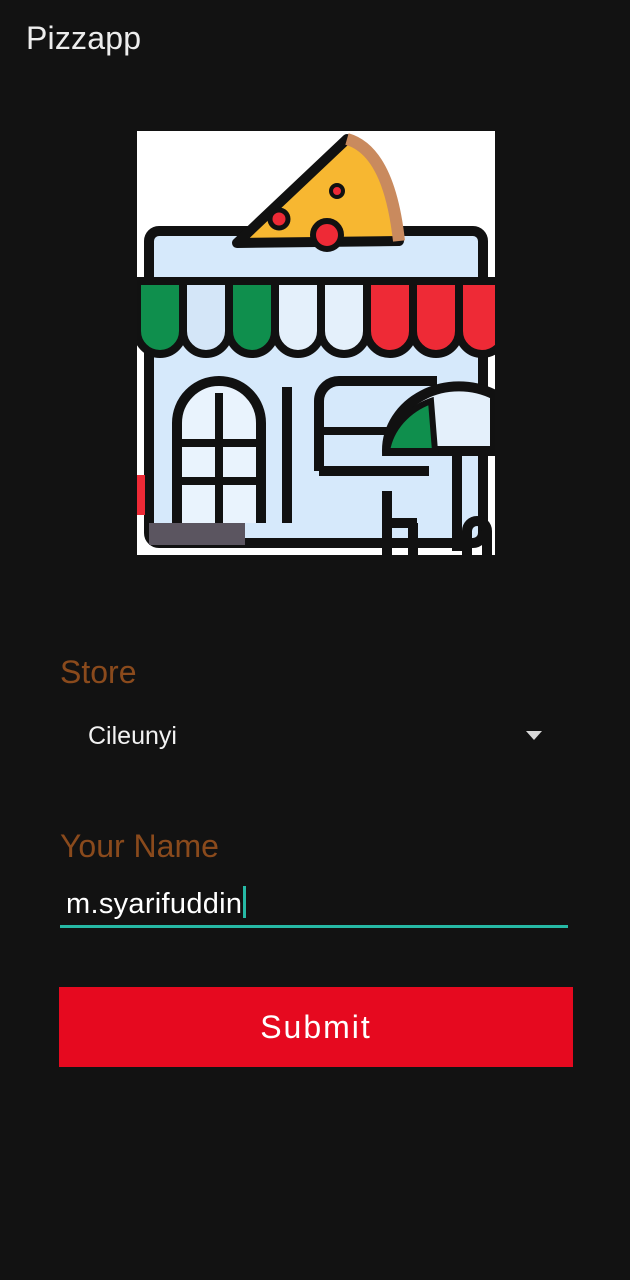  Describe the element at coordinates (314, 904) in the screenshot. I see `name-input: m.syarifuddin` at that location.